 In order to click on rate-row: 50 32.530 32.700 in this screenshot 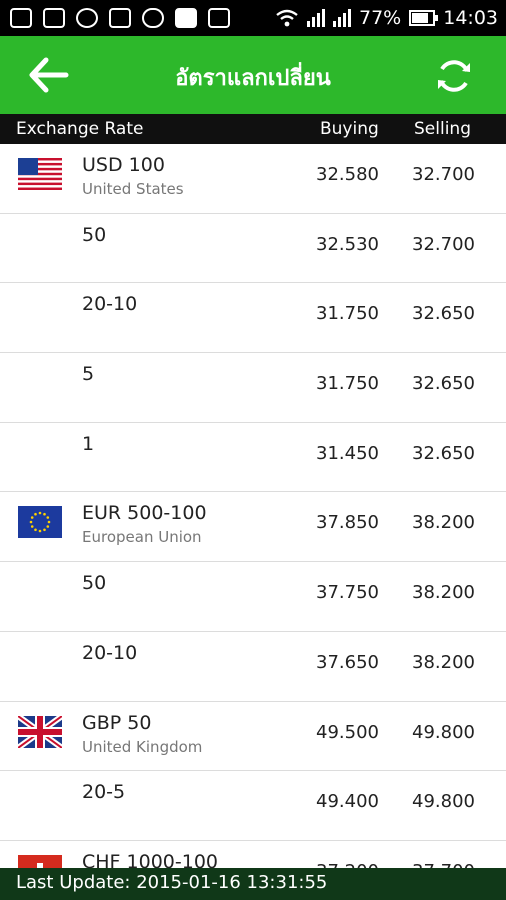, I will do `click(253, 249)`.